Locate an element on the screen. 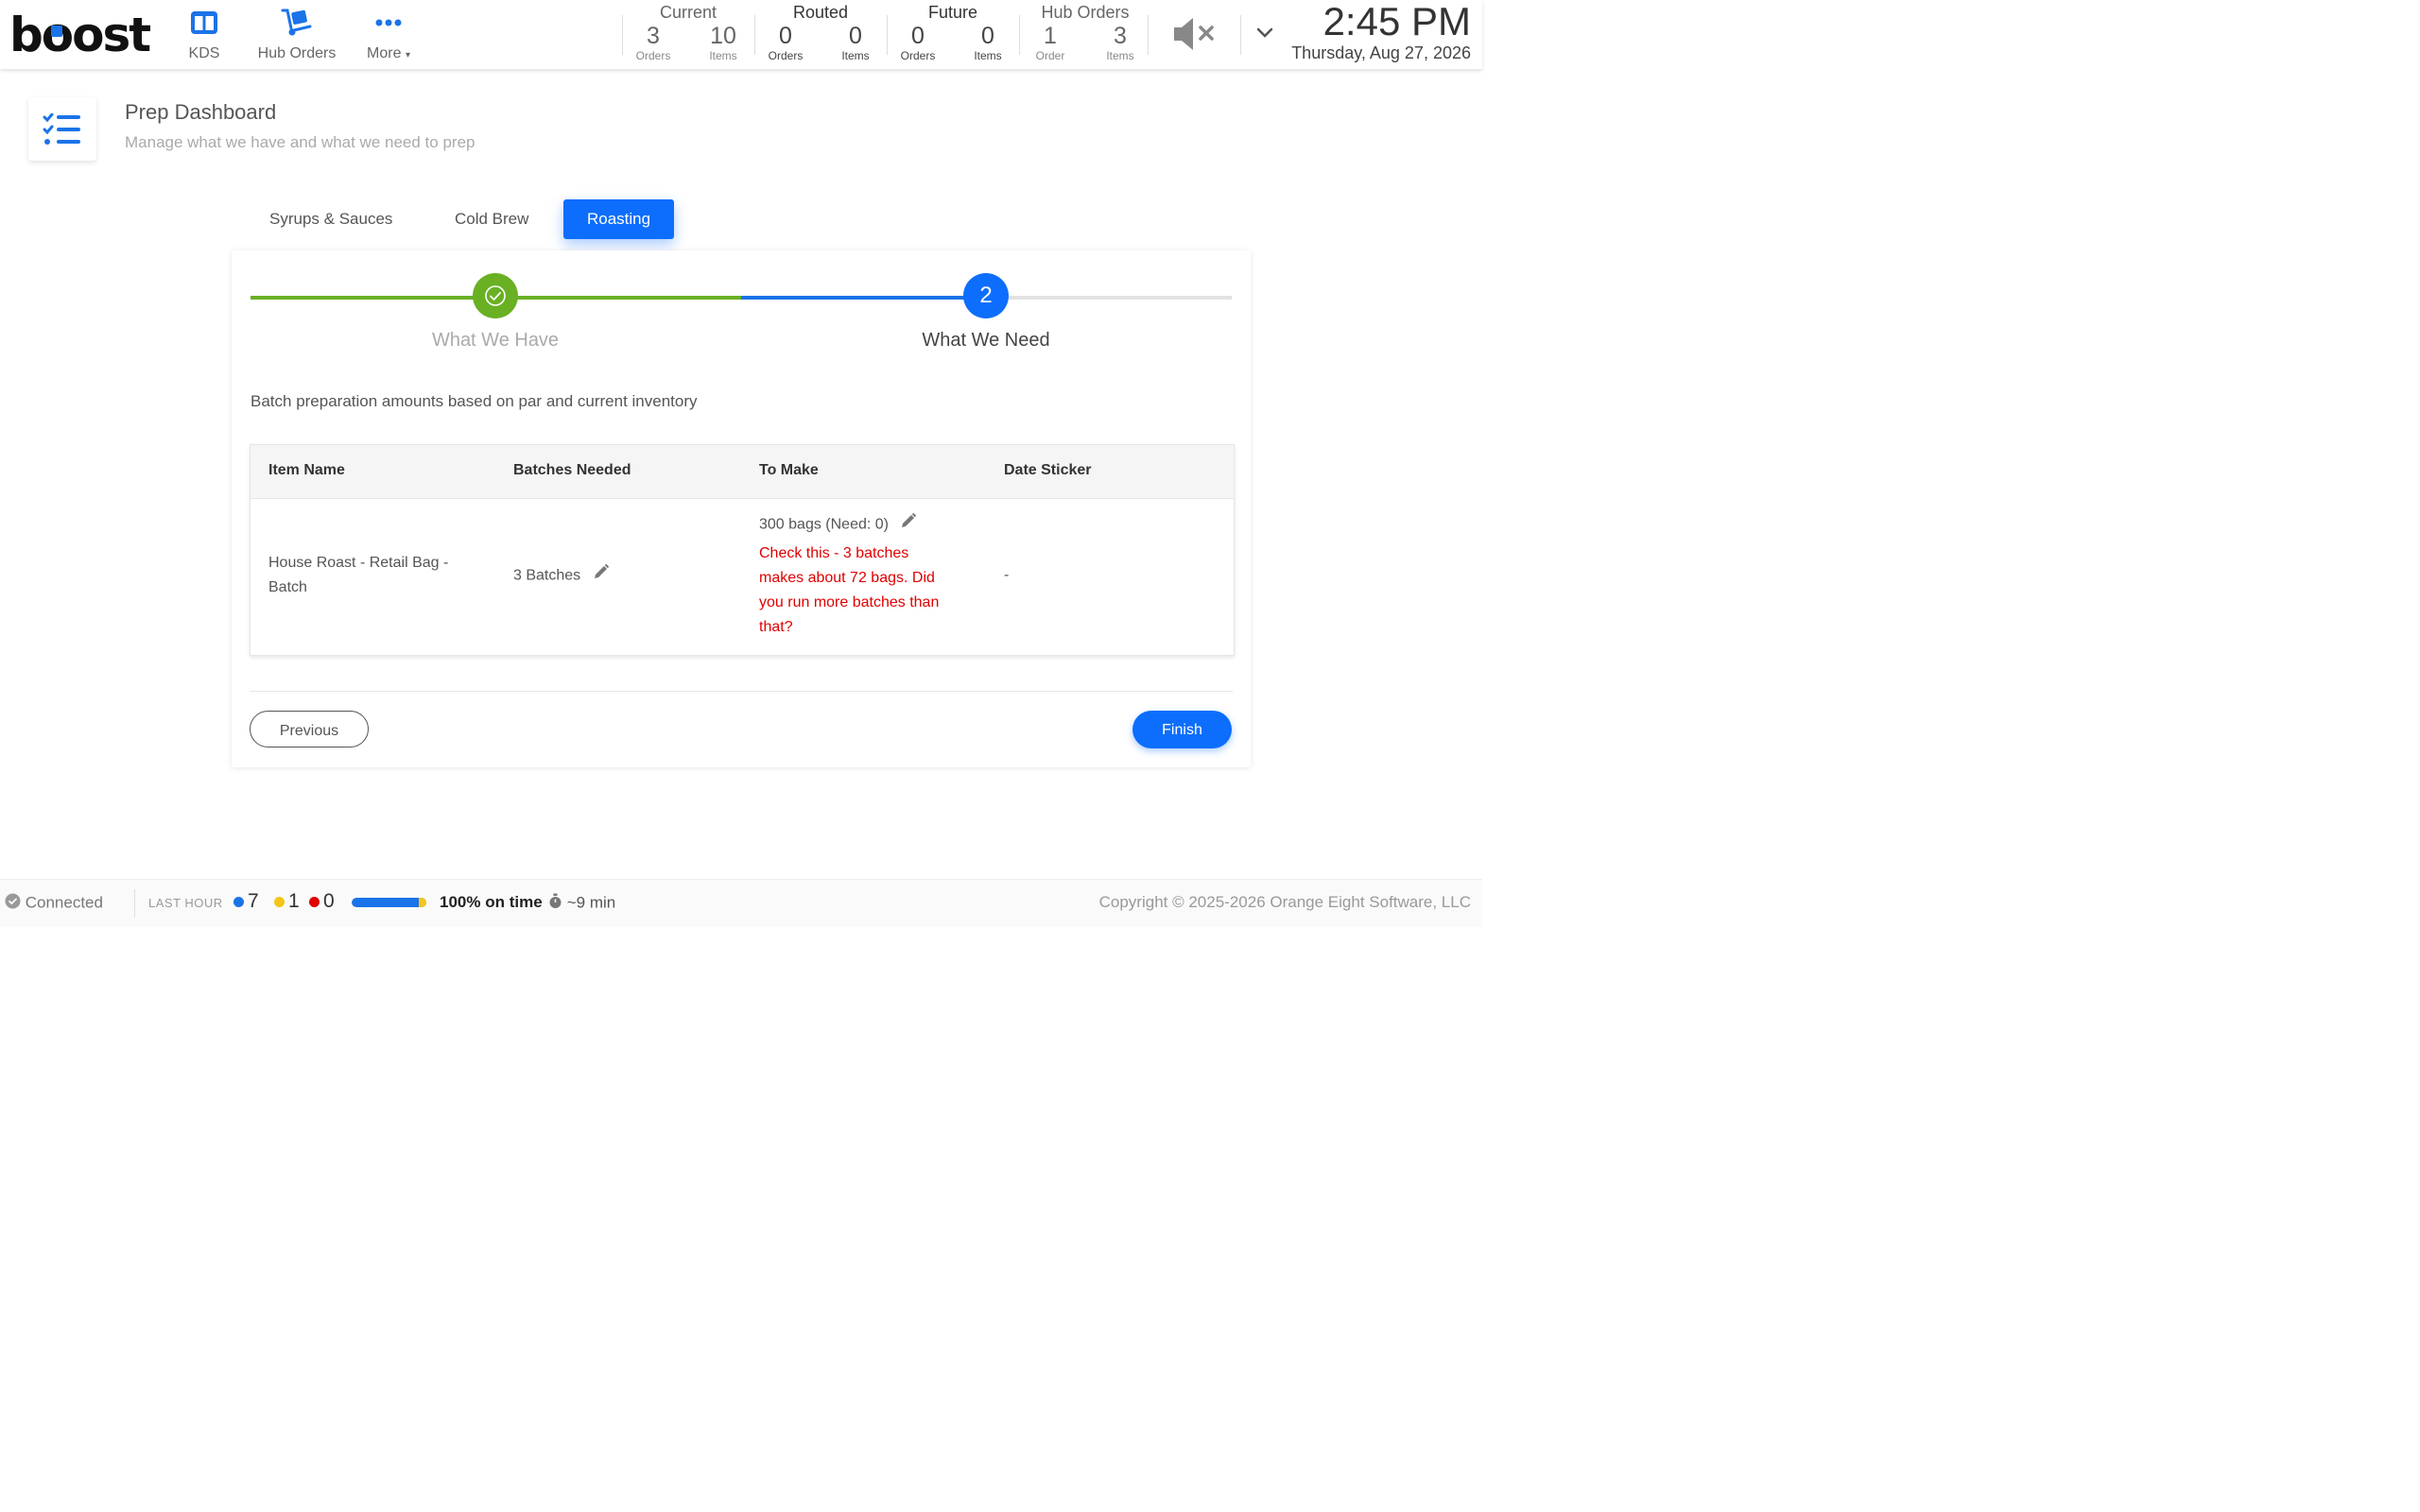 The image size is (2420, 1512). mute-button is located at coordinates (1194, 36).